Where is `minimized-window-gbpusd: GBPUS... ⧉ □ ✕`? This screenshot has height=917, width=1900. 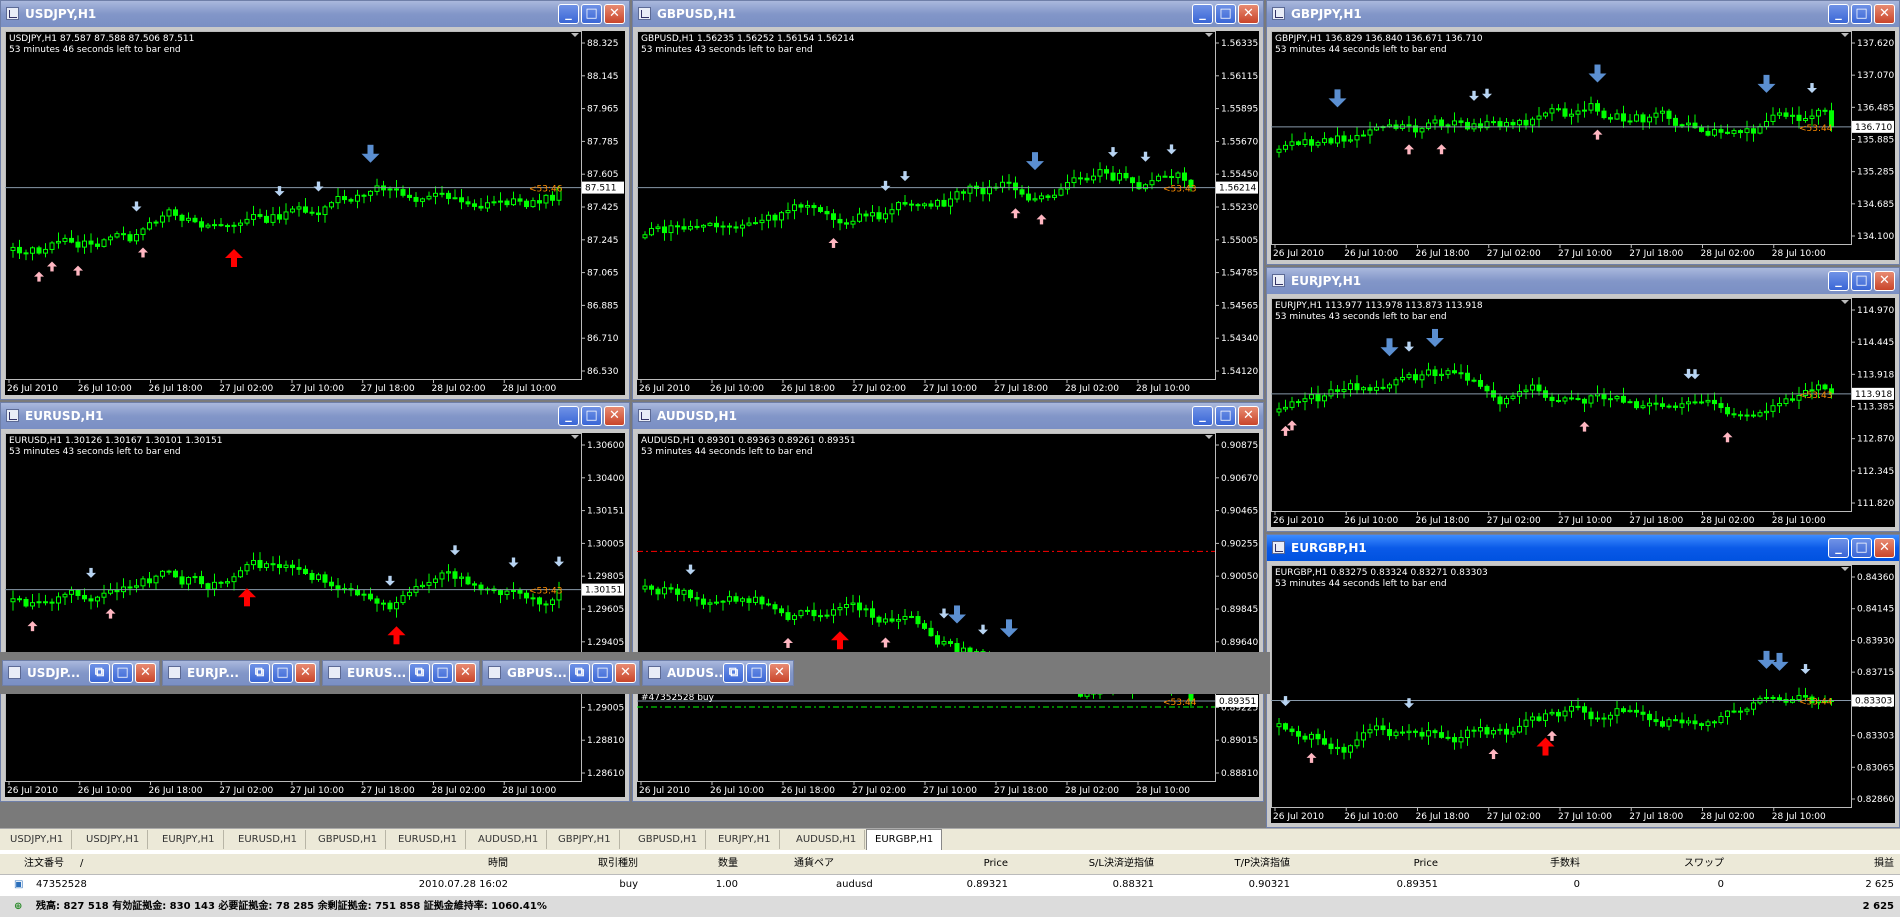
minimized-window-gbpusd: GBPUS... ⧉ □ ✕ is located at coordinates (561, 673).